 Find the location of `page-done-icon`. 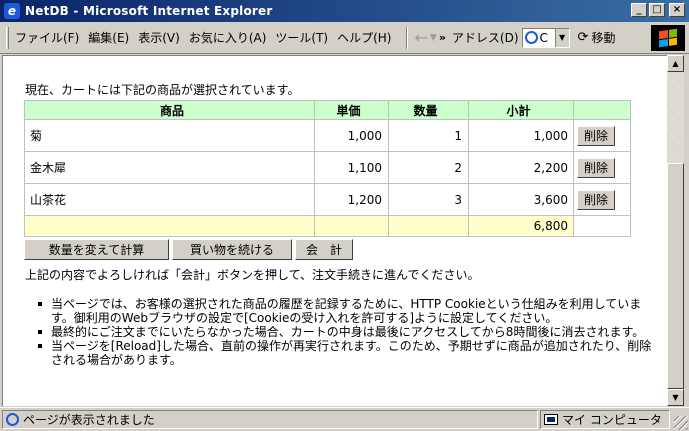

page-done-icon is located at coordinates (12, 419).